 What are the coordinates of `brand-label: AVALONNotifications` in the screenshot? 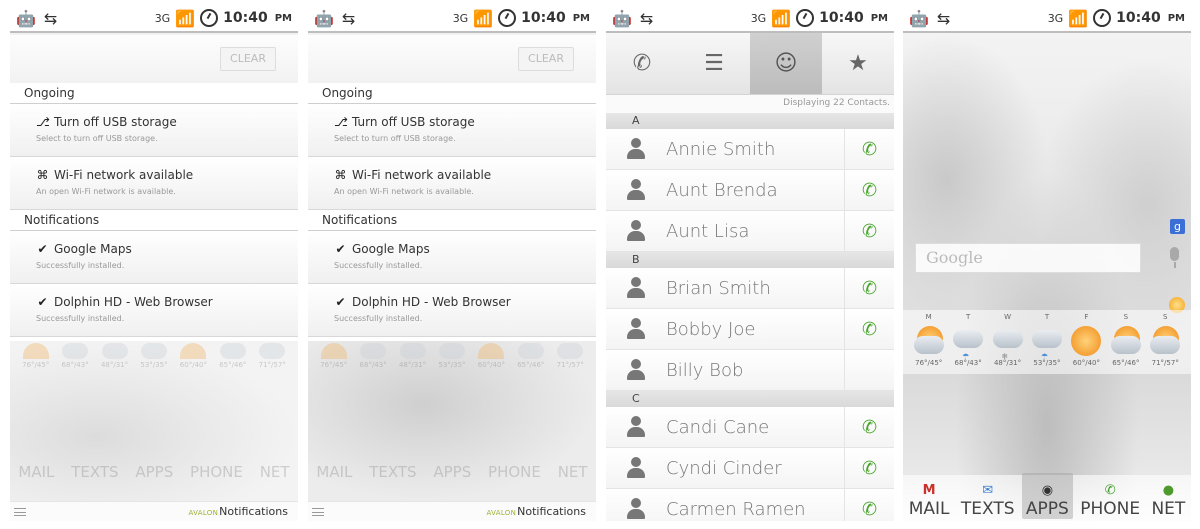 It's located at (536, 511).